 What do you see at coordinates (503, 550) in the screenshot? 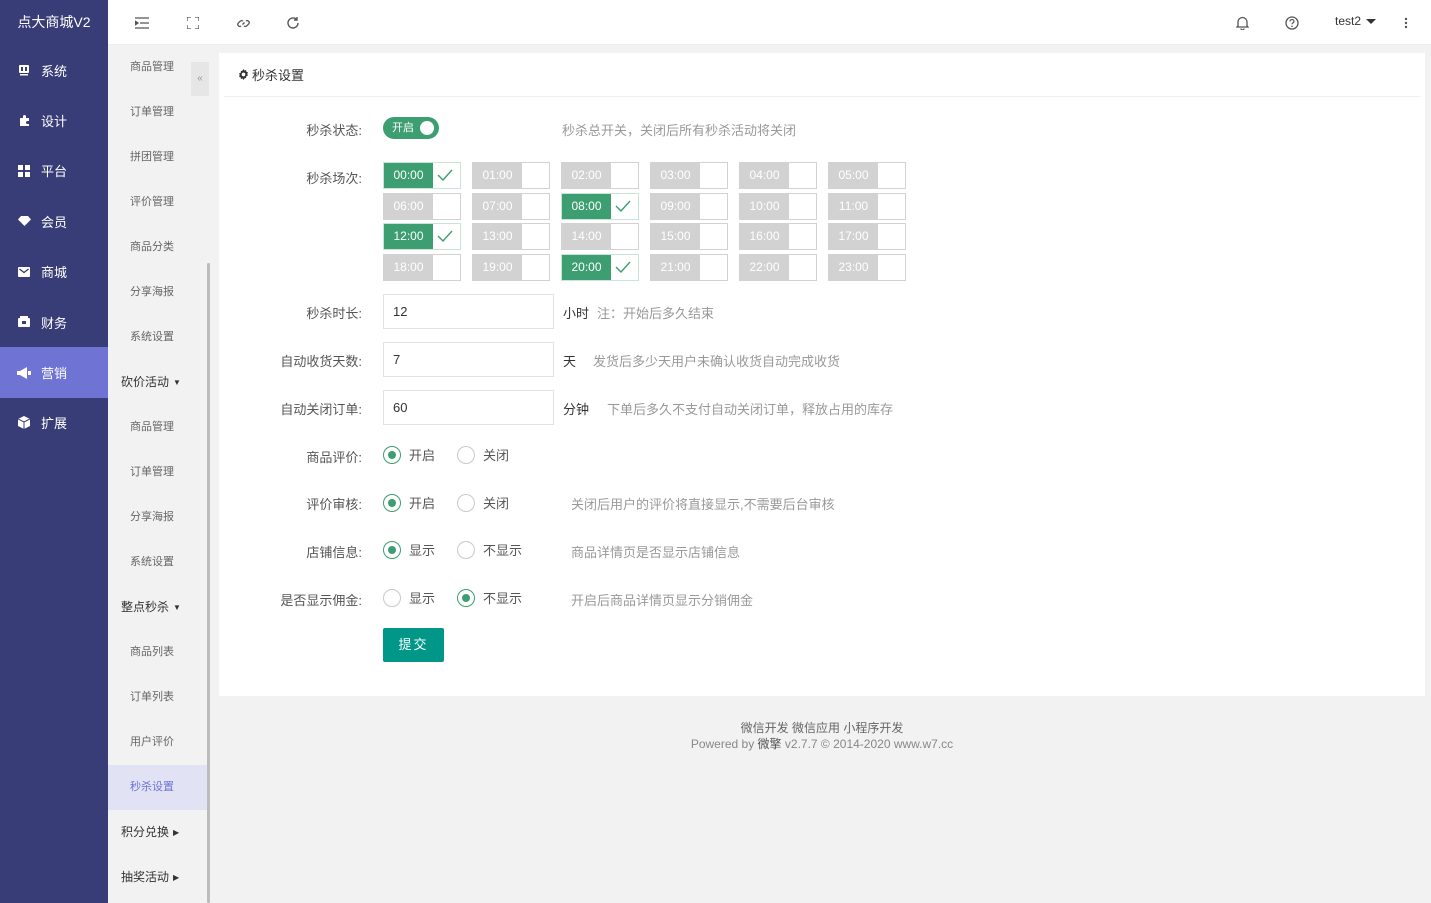
I see `radio-label: 不显示` at bounding box center [503, 550].